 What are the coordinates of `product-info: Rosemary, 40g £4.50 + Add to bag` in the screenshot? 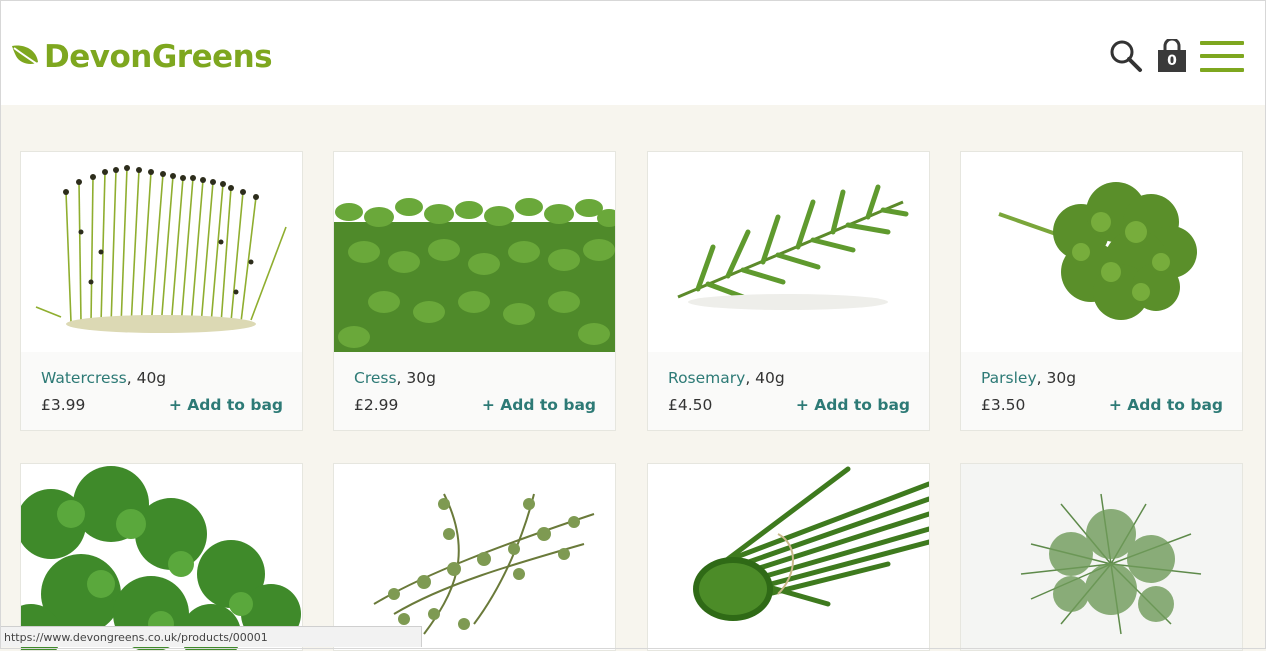 It's located at (788, 391).